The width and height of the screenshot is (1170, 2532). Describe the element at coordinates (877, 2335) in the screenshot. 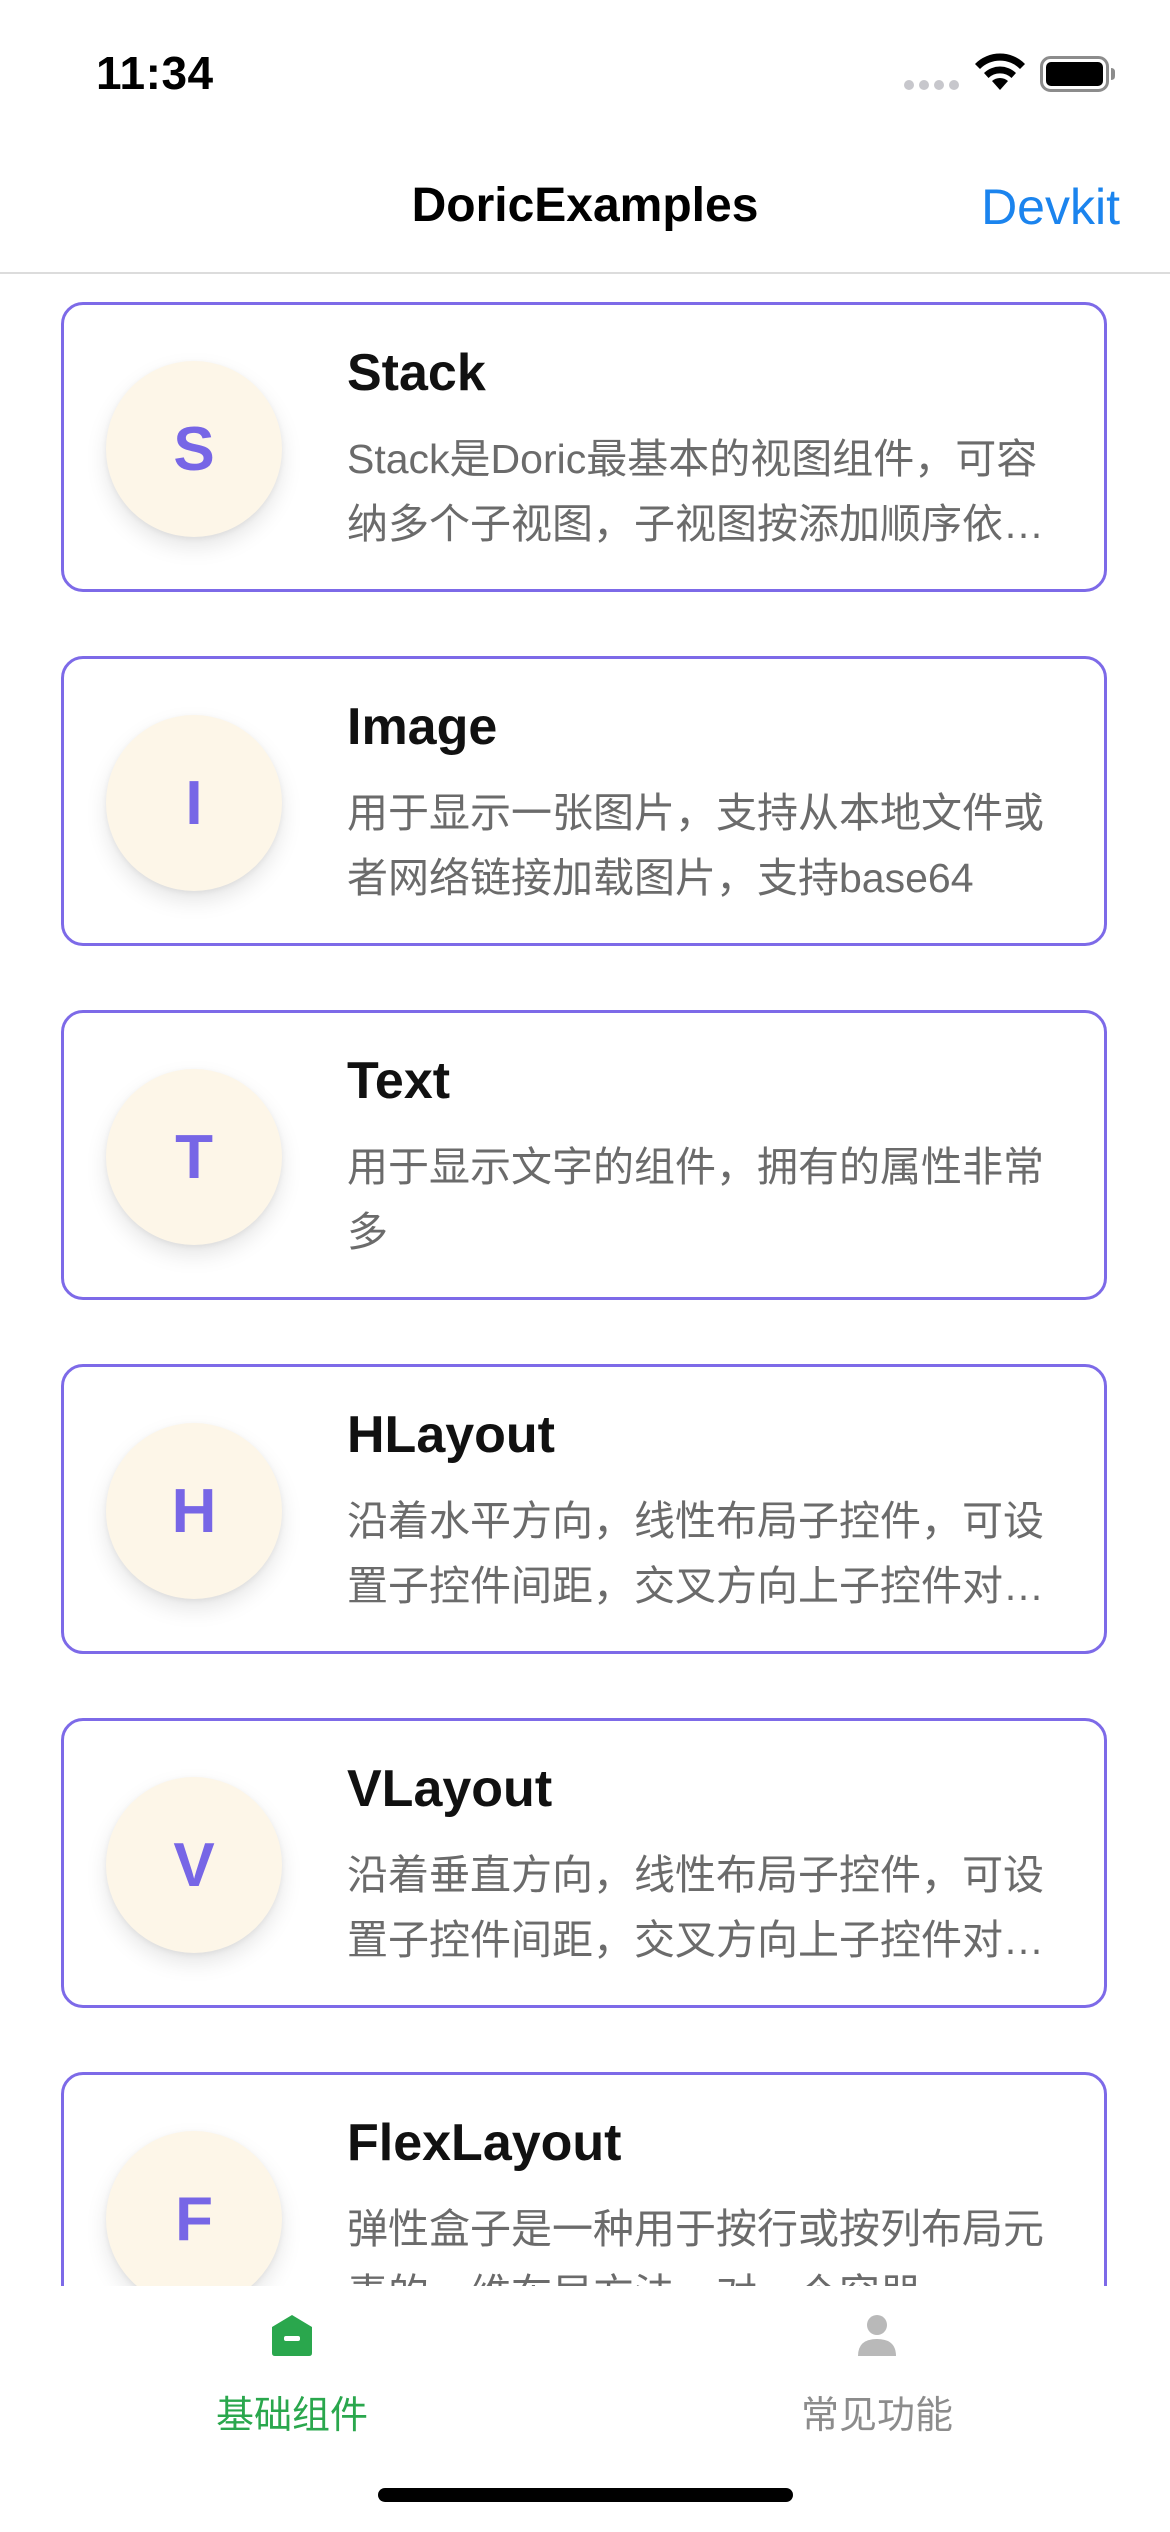

I see `person-icon` at that location.